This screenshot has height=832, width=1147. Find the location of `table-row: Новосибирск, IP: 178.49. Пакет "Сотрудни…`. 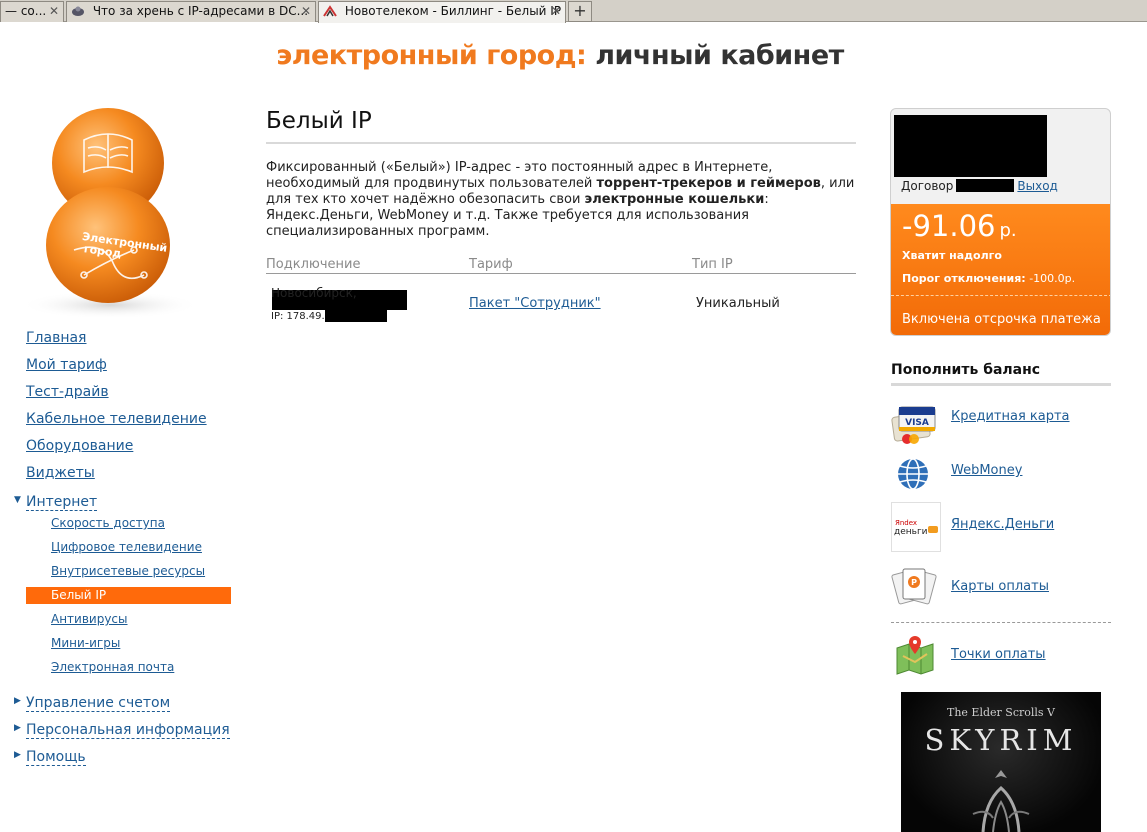

table-row: Новосибирск, IP: 178.49. Пакет "Сотрудни… is located at coordinates (561, 297).